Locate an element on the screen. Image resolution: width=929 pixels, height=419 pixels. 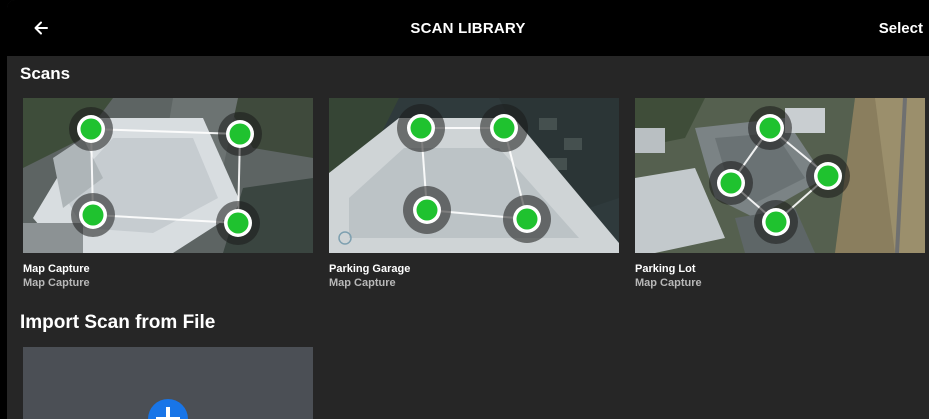
top-bar: SCAN LIBRARY Select is located at coordinates (468, 28).